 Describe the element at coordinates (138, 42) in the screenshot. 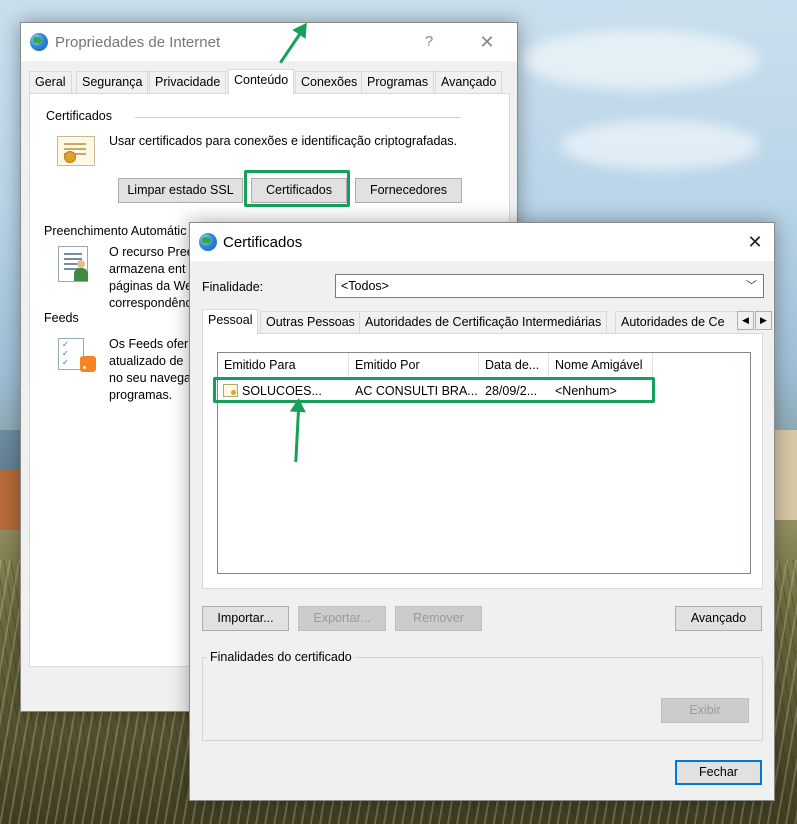

I see `window-title: Propriedades de Internet` at that location.